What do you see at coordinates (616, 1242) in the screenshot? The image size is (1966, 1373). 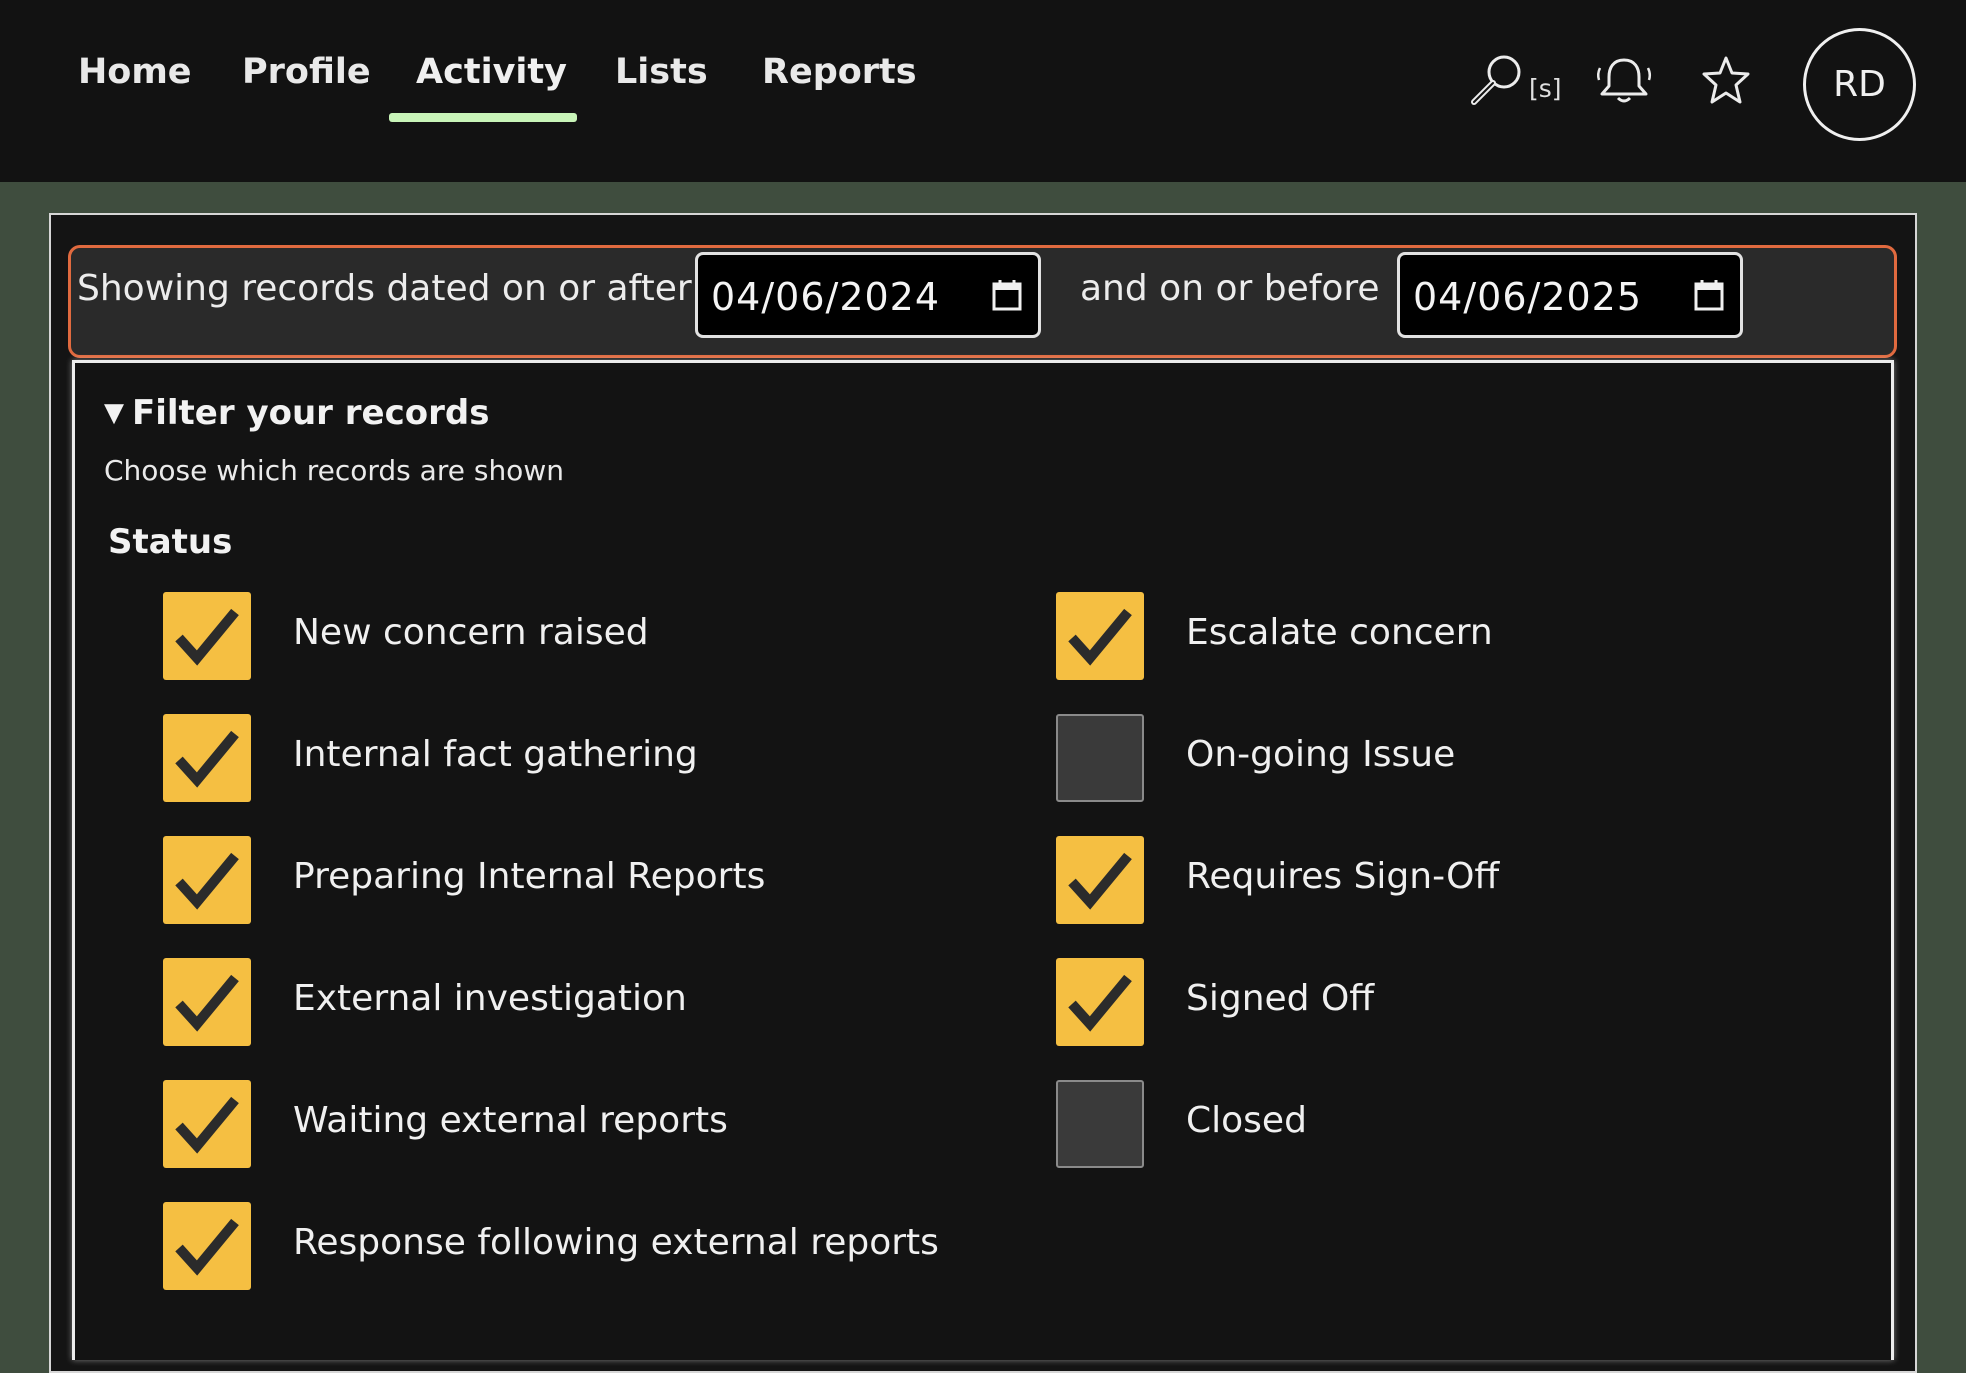 I see `status-option-label: Response following external reports` at bounding box center [616, 1242].